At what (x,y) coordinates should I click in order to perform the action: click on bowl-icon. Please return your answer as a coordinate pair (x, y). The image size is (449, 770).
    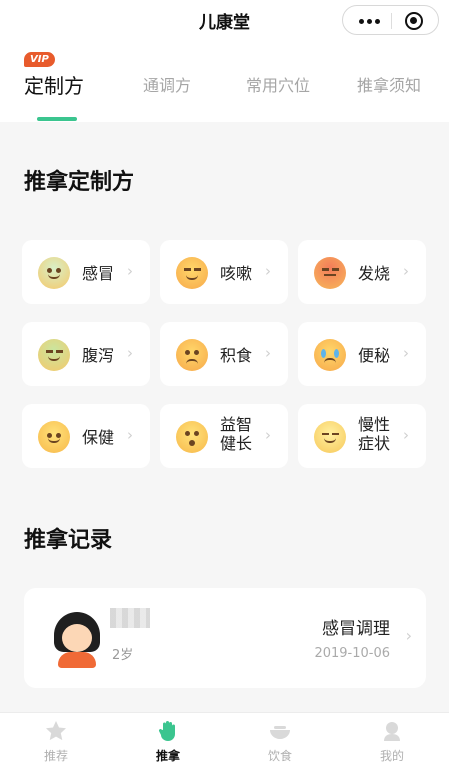
    Looking at the image, I should click on (280, 732).